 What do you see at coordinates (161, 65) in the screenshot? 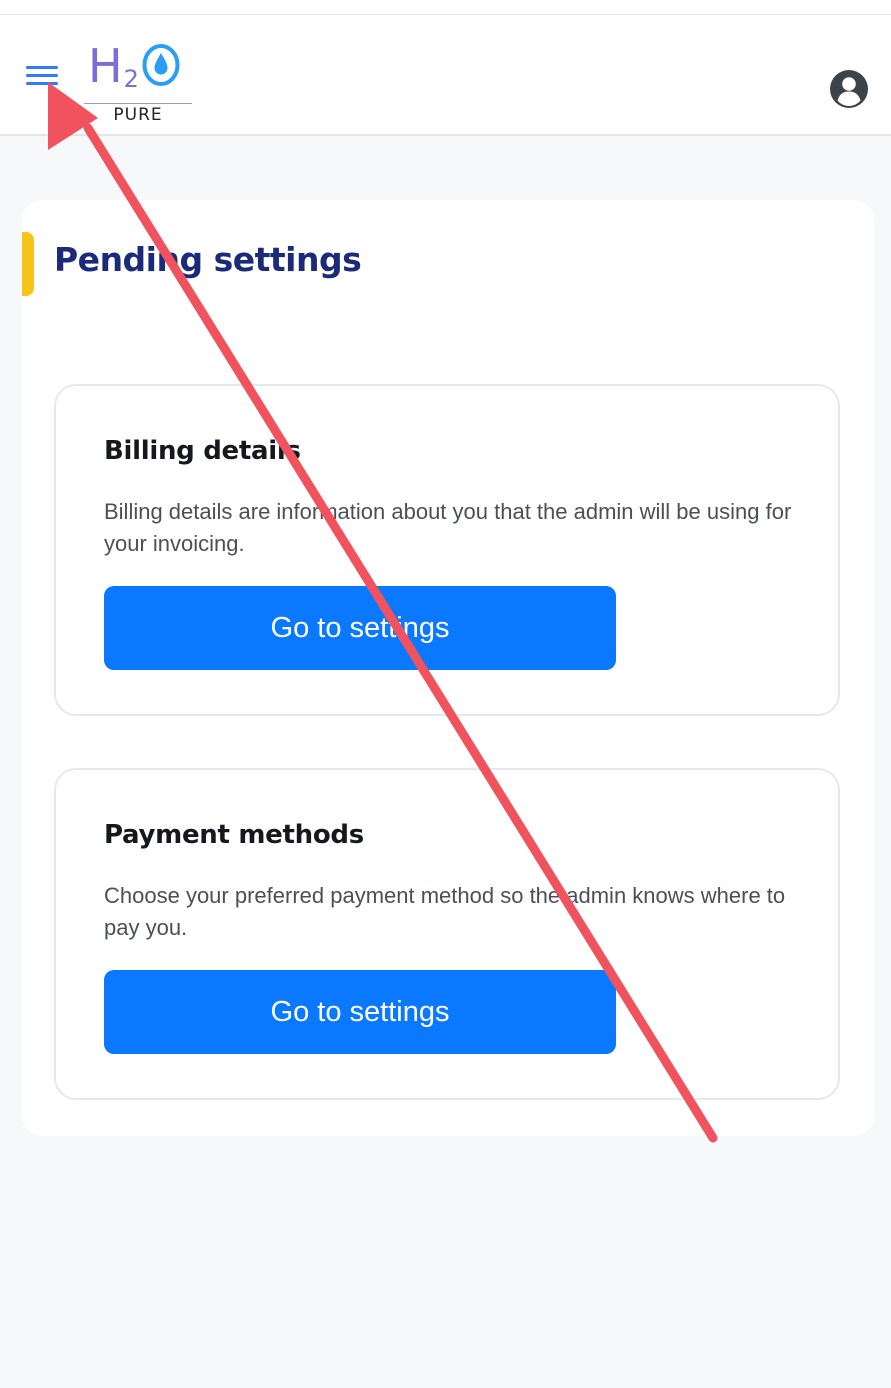
I see `water-drop-icon` at bounding box center [161, 65].